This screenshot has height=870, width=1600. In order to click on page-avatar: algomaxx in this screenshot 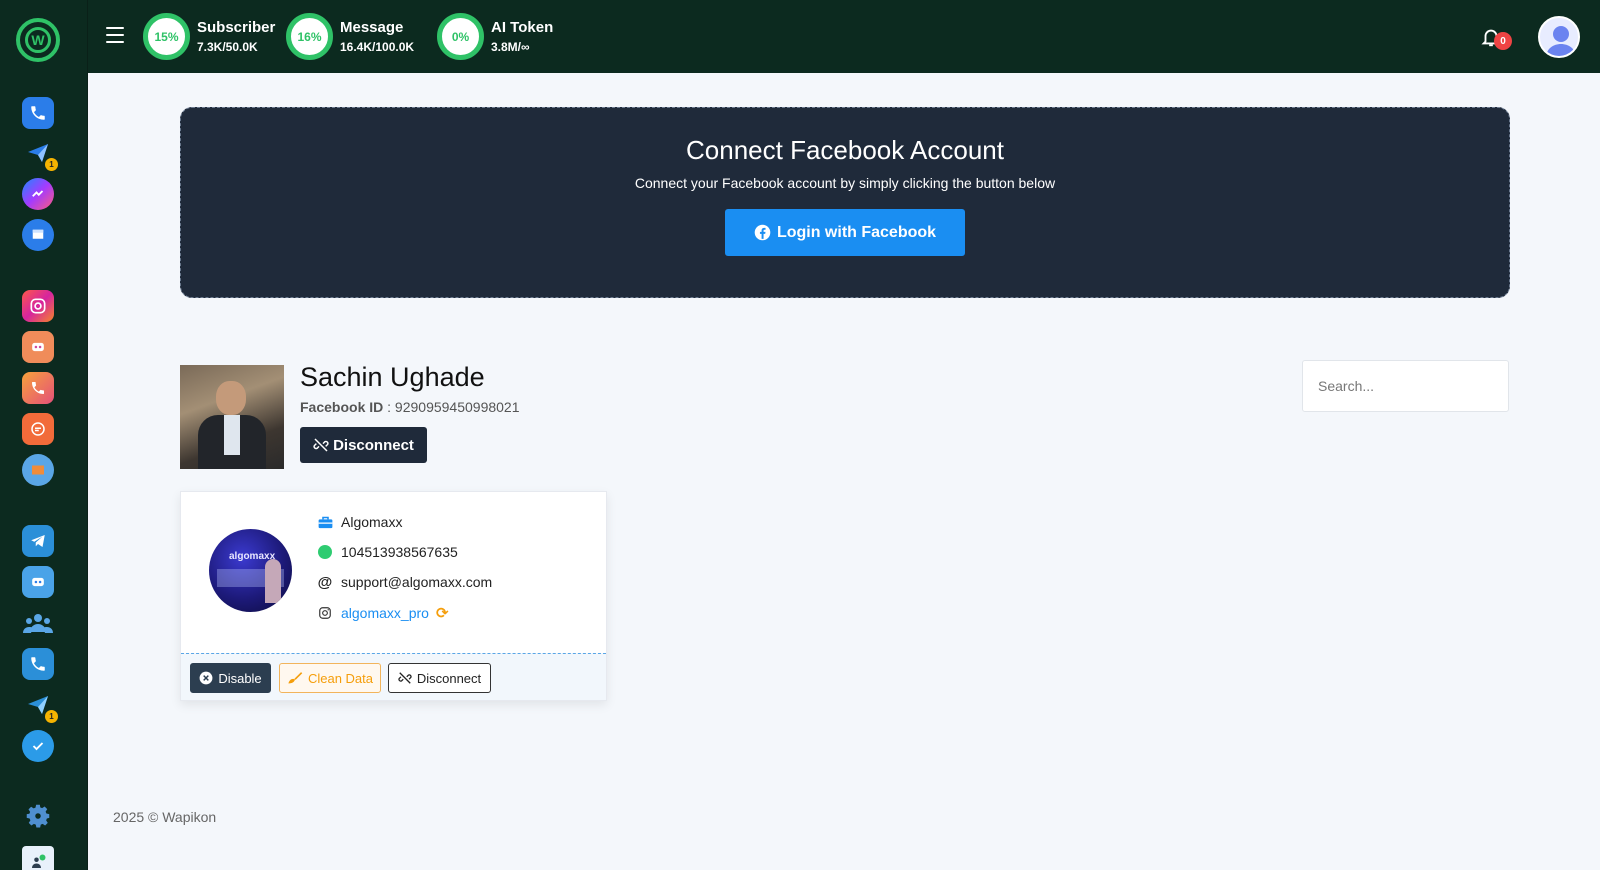, I will do `click(250, 570)`.